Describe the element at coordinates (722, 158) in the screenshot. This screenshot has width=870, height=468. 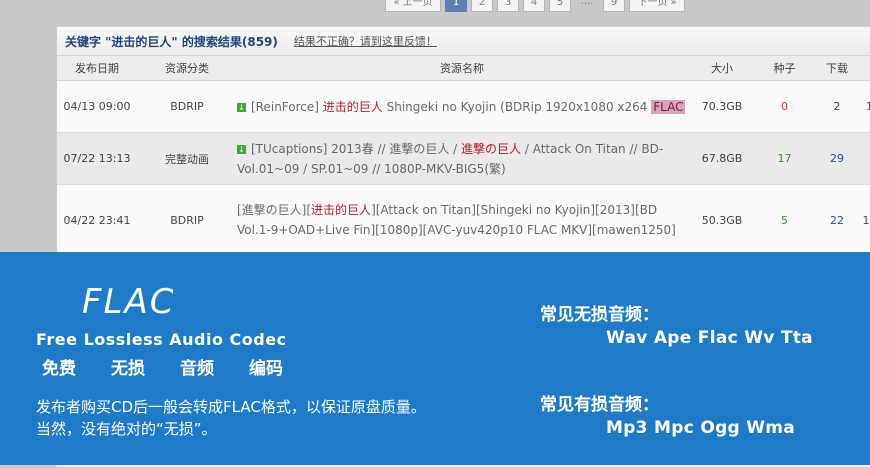
I see `row-size: 67.8GB` at that location.